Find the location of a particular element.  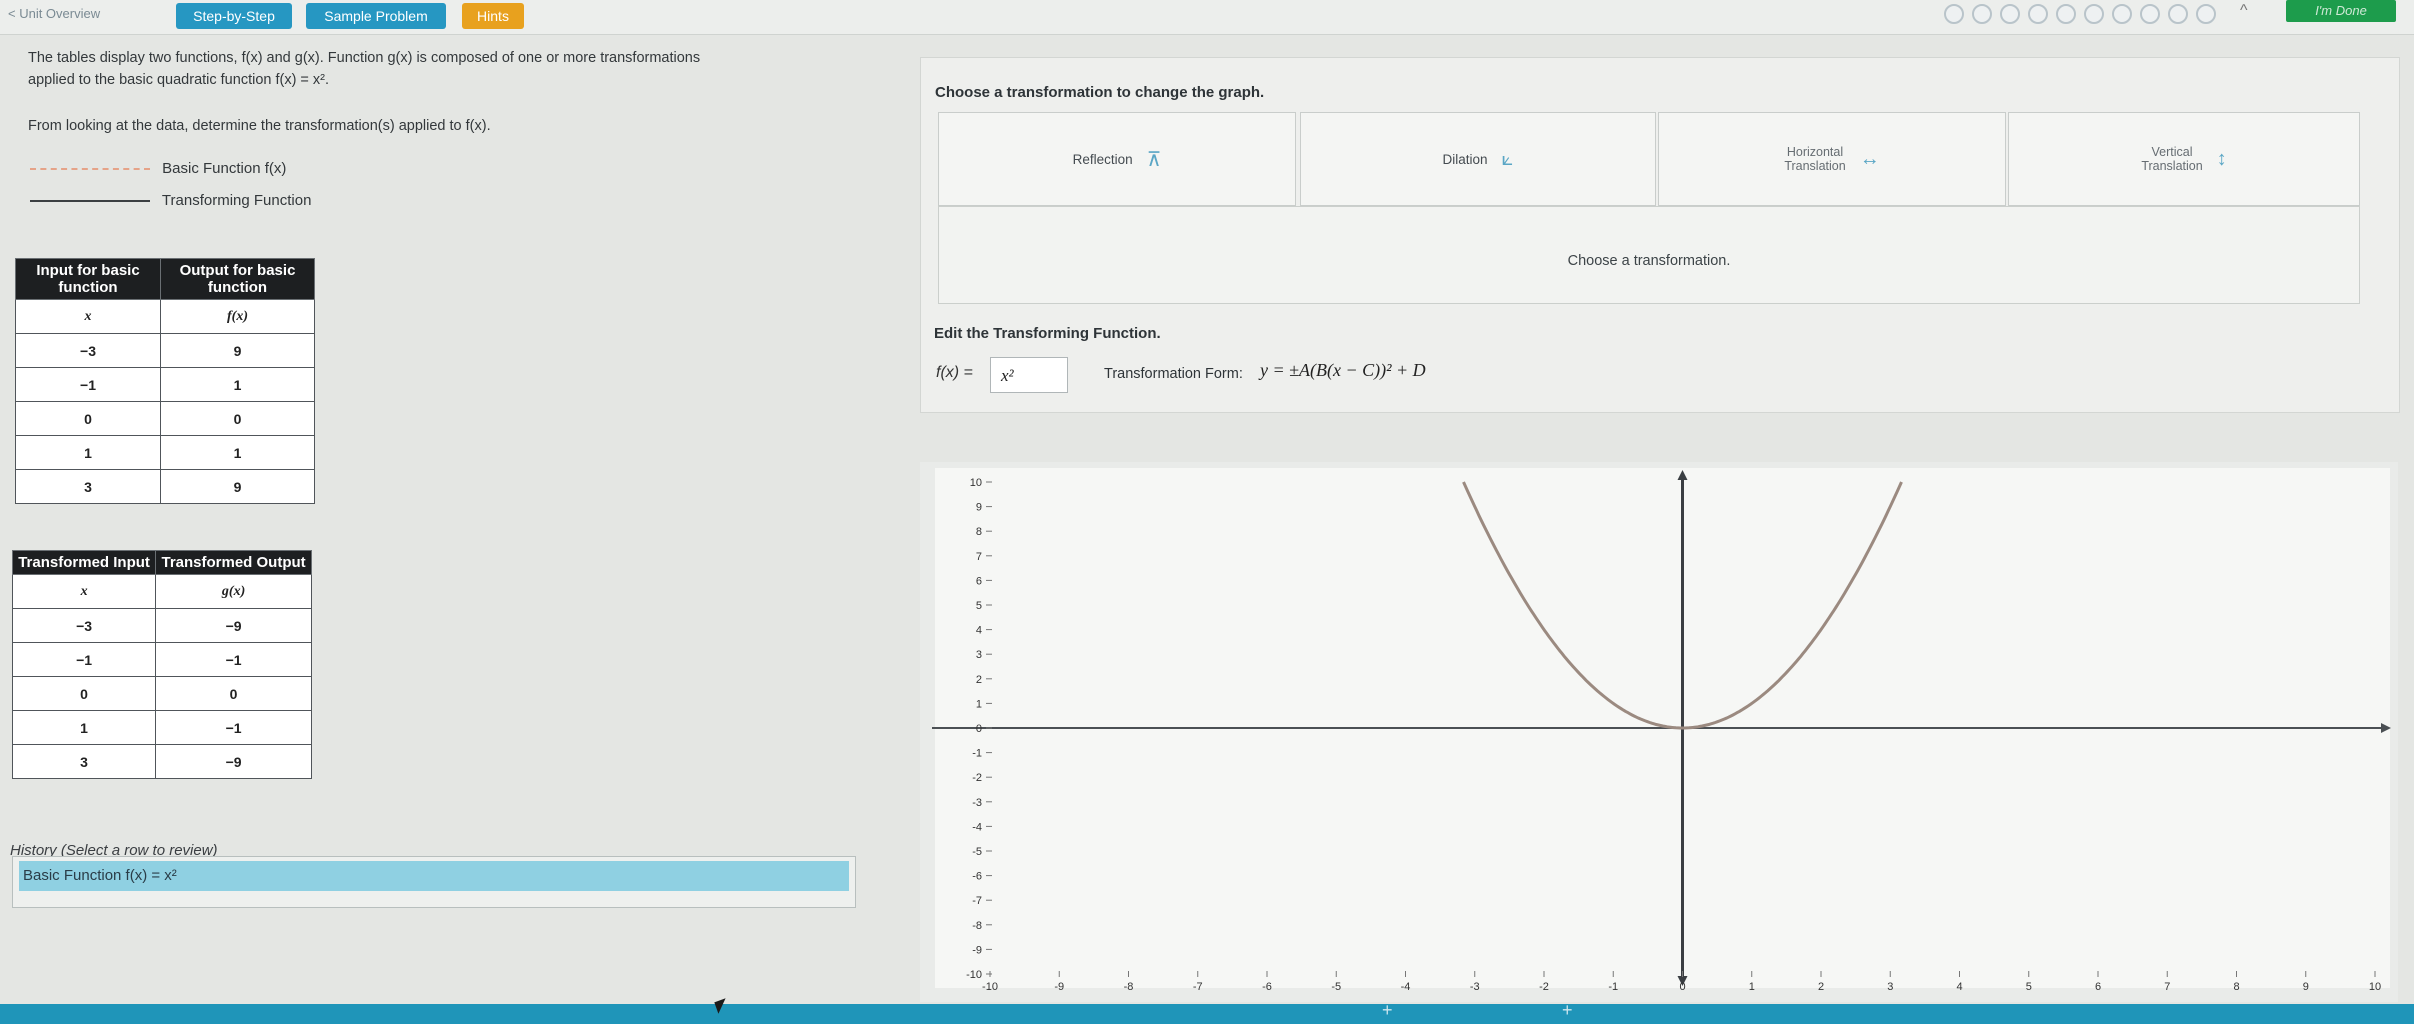

transformation-form-label: Transformation Form: is located at coordinates (1173, 374).